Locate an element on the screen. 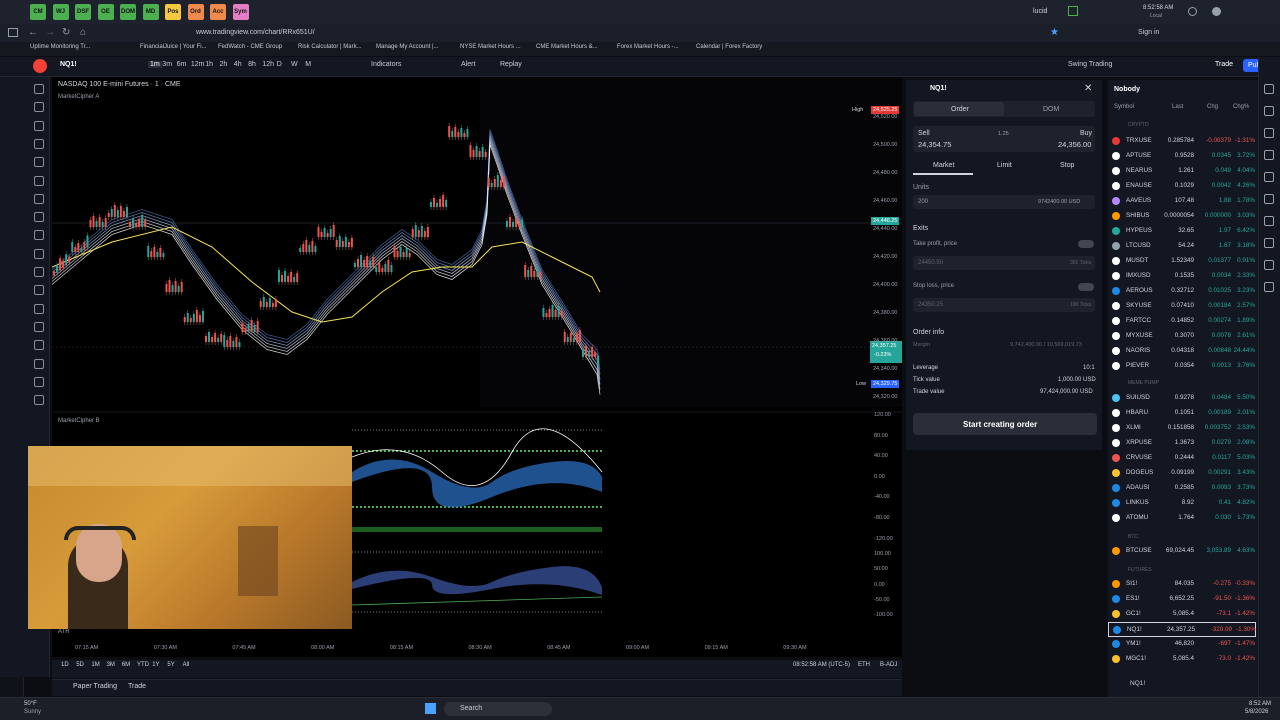 The height and width of the screenshot is (720, 1280). sign-in-button: Sign in is located at coordinates (1148, 32).